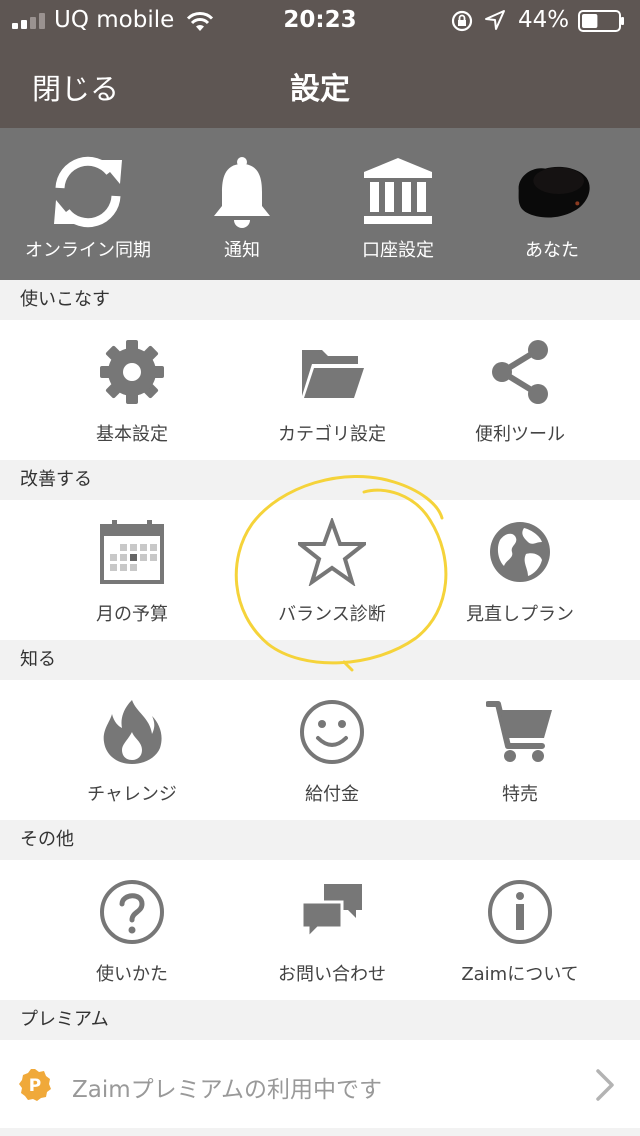  I want to click on bell-icon, so click(242, 192).